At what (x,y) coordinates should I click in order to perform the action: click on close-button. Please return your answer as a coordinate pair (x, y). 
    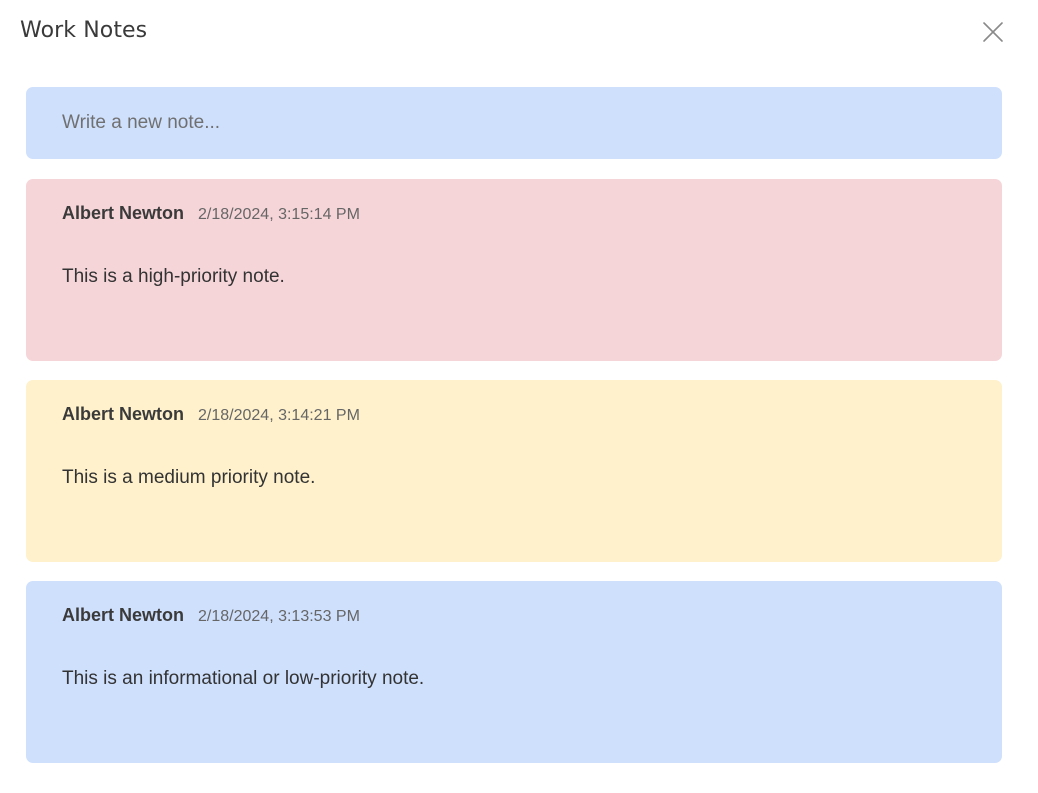
    Looking at the image, I should click on (993, 32).